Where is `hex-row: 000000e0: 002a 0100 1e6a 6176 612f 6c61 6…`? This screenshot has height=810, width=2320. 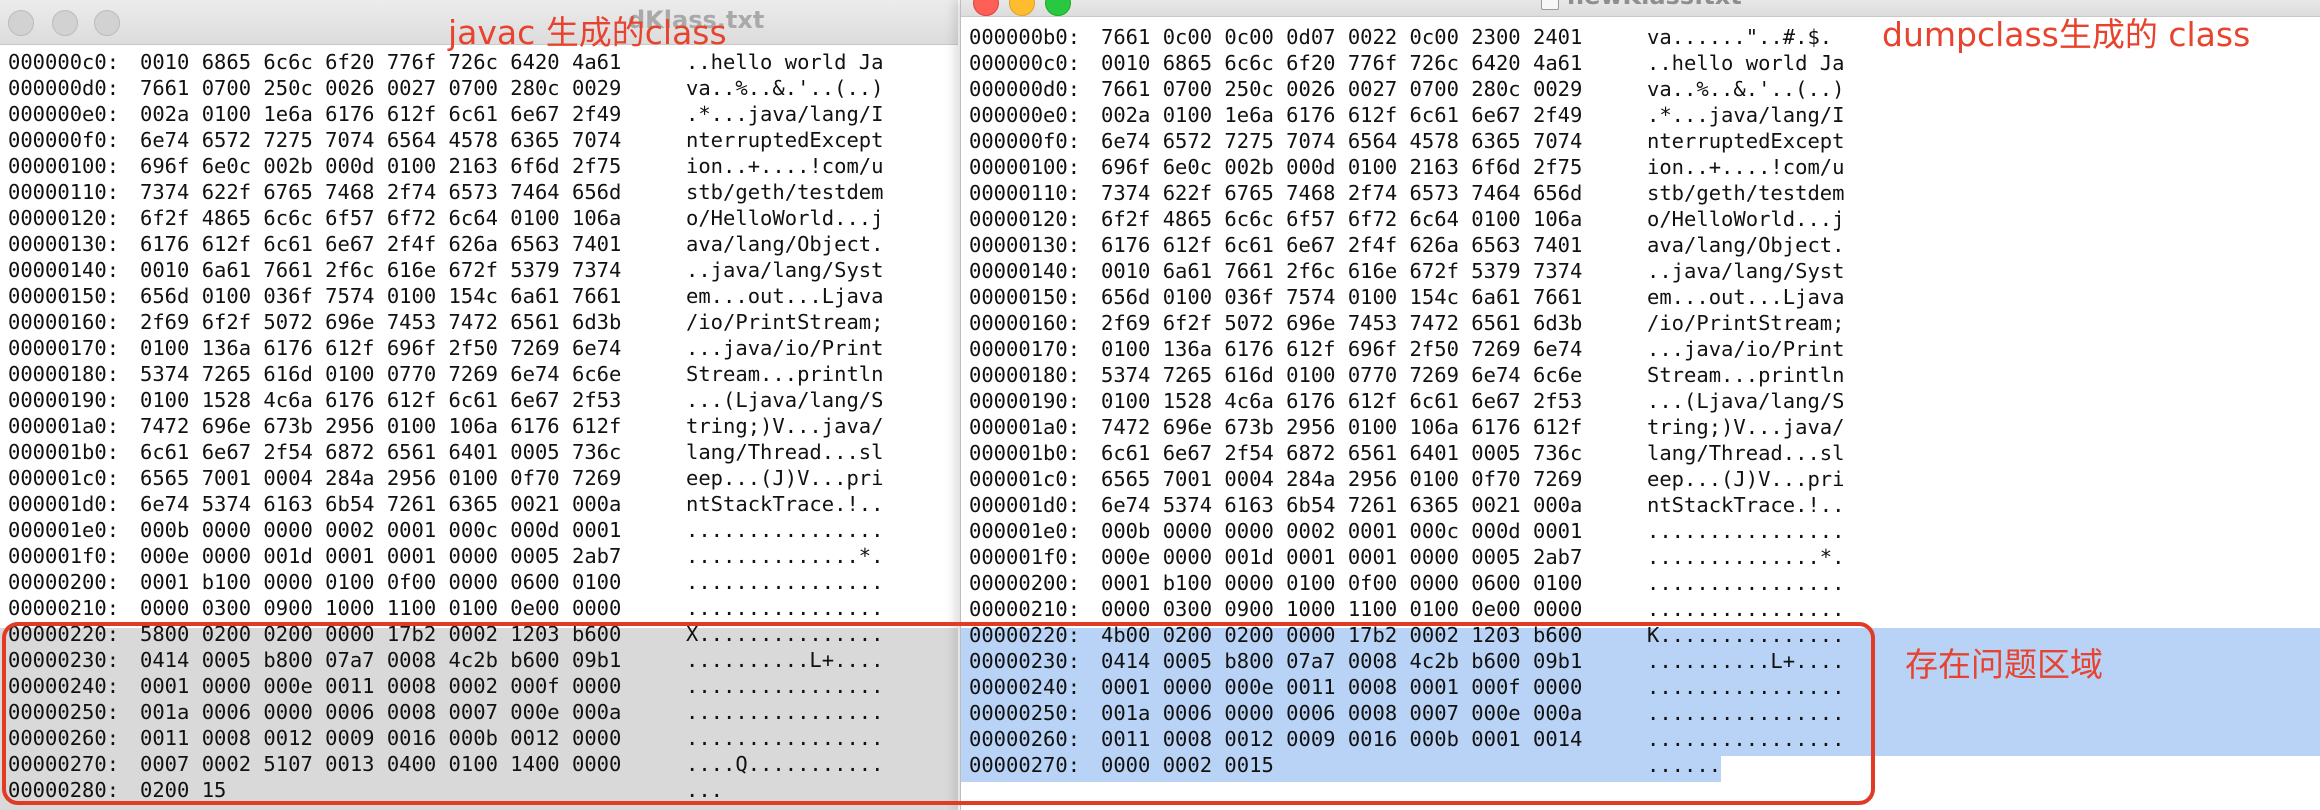
hex-row: 000000e0: 002a 0100 1e6a 6176 612f 6c61 6… is located at coordinates (480, 114).